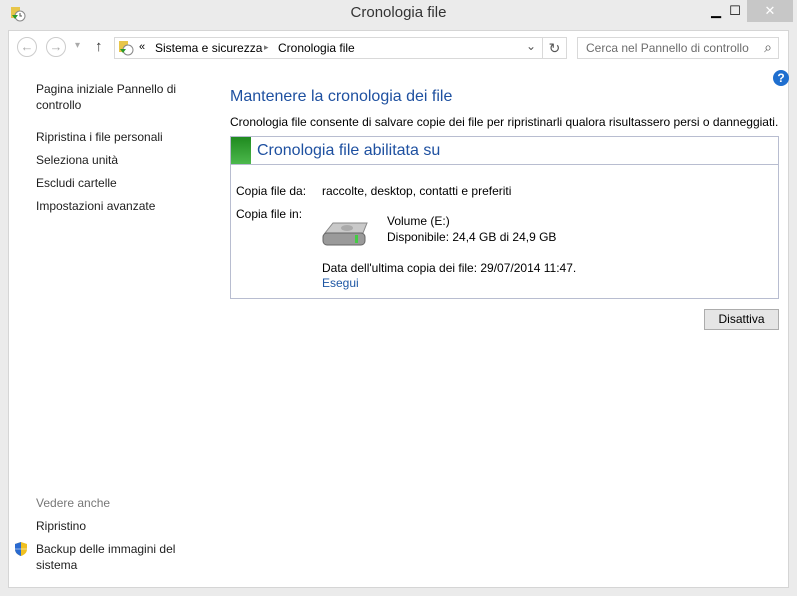 The height and width of the screenshot is (596, 797). What do you see at coordinates (241, 150) in the screenshot?
I see `status-color-bar` at bounding box center [241, 150].